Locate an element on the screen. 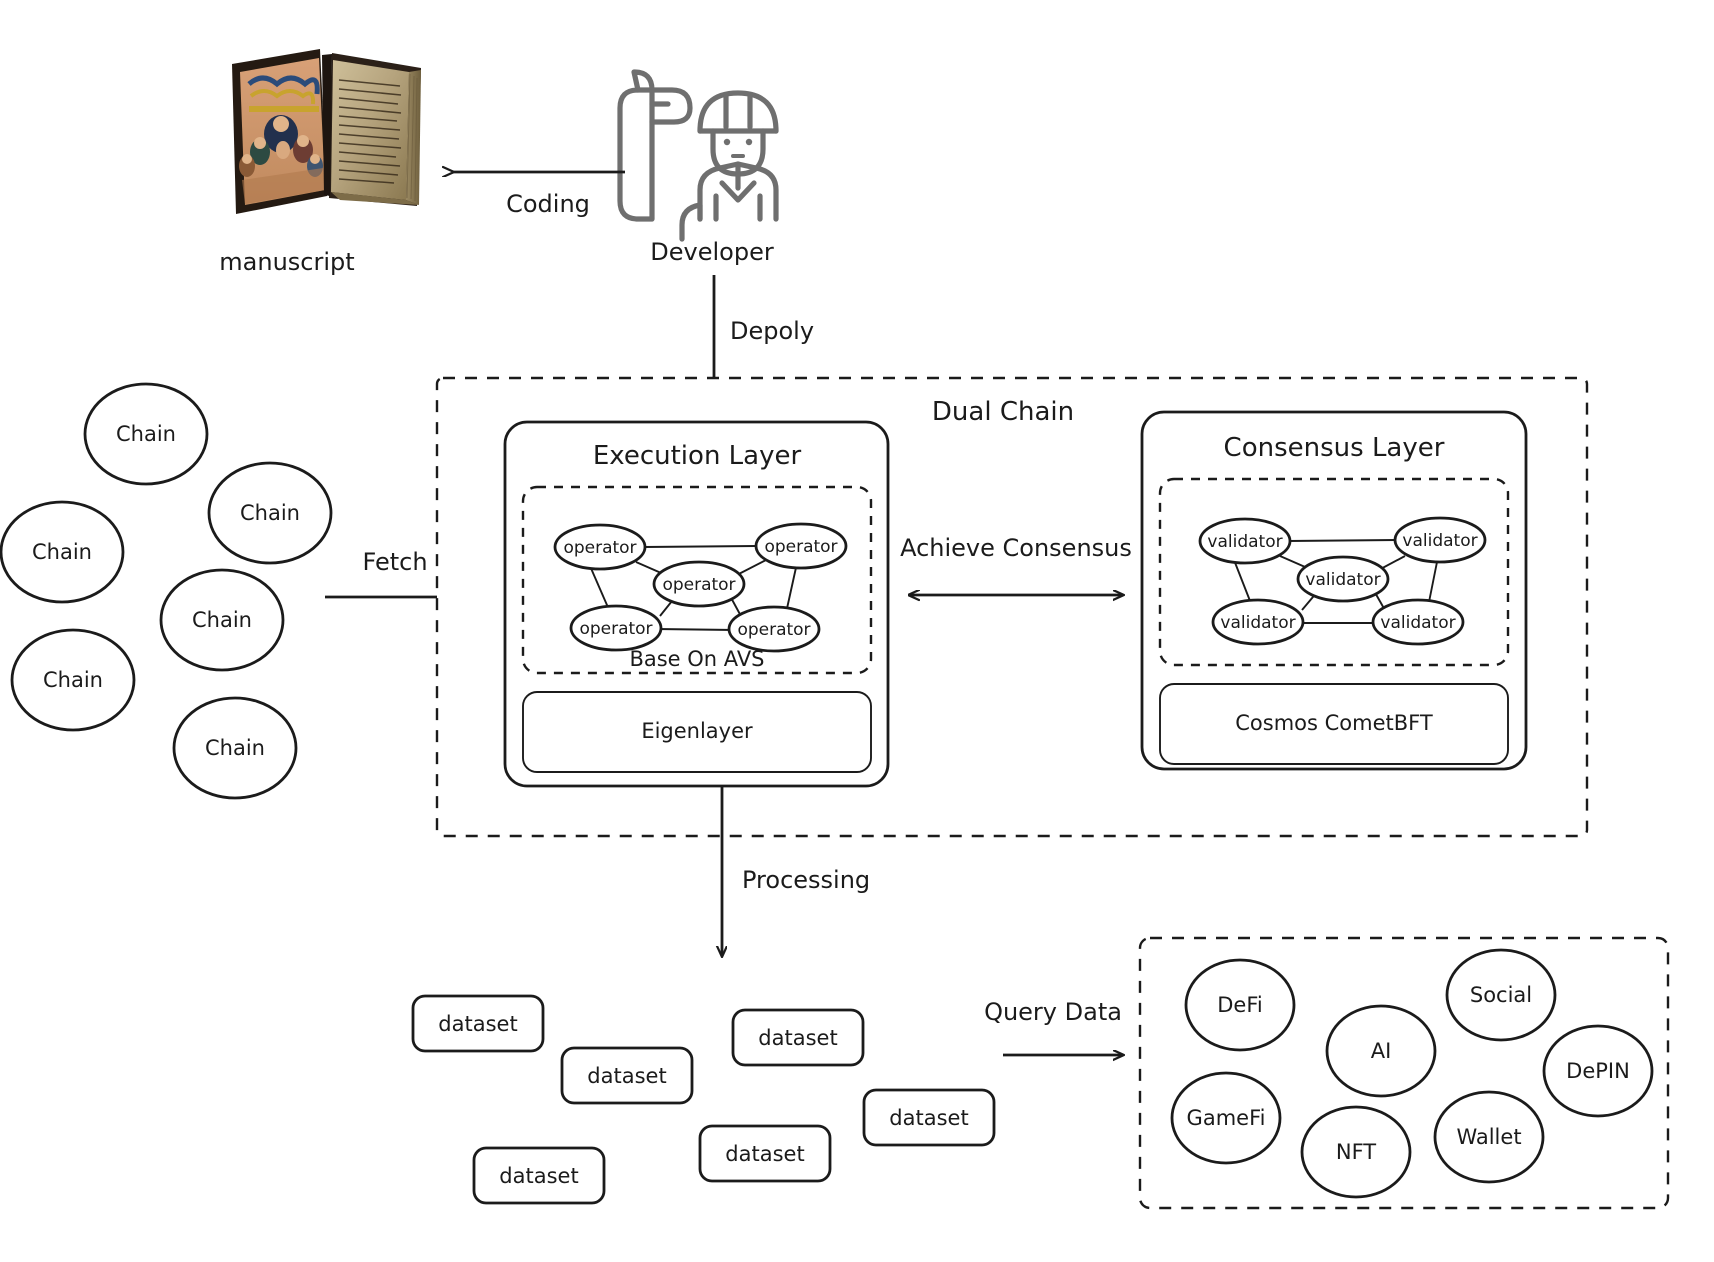 The image size is (1714, 1262). application-node-wallet: Wallet is located at coordinates (1489, 1137).